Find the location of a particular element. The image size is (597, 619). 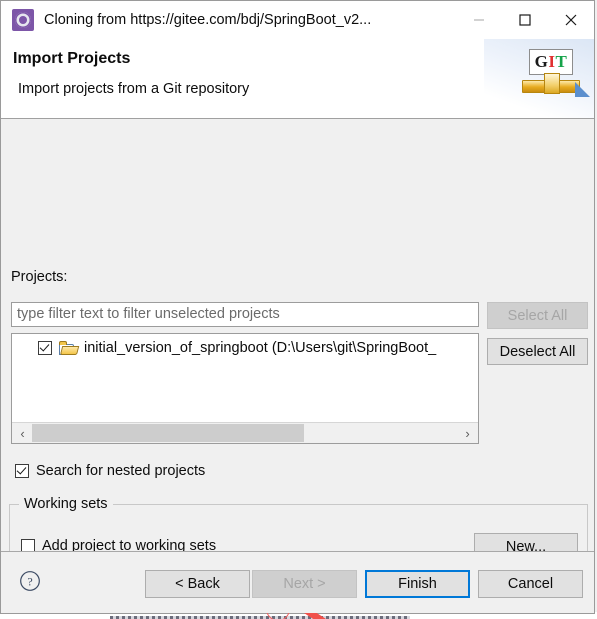

cancel-button: Cancel is located at coordinates (530, 584).